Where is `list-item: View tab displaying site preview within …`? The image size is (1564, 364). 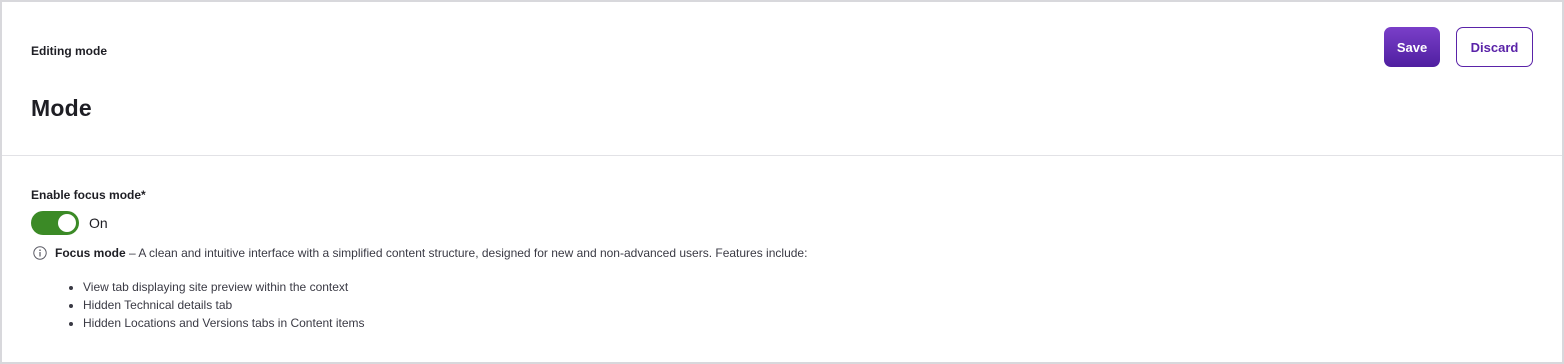 list-item: View tab displaying site preview within … is located at coordinates (224, 287).